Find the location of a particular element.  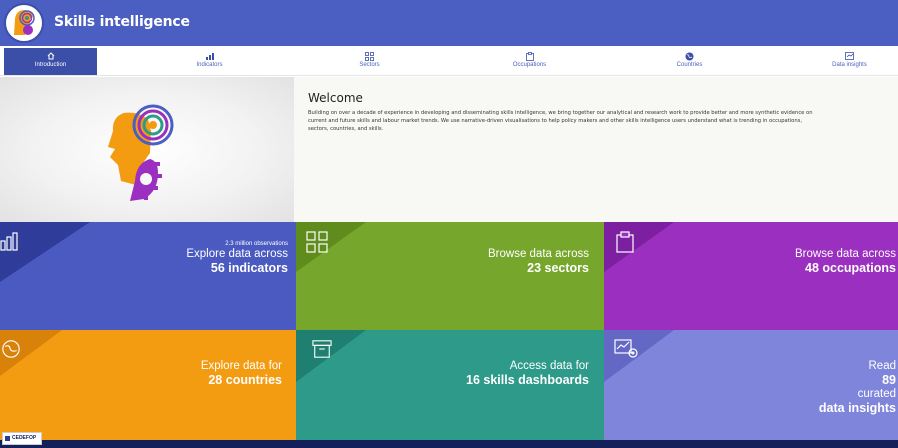

tile-skills-dashboards: Access data for 16 skills dashboards is located at coordinates (450, 385).